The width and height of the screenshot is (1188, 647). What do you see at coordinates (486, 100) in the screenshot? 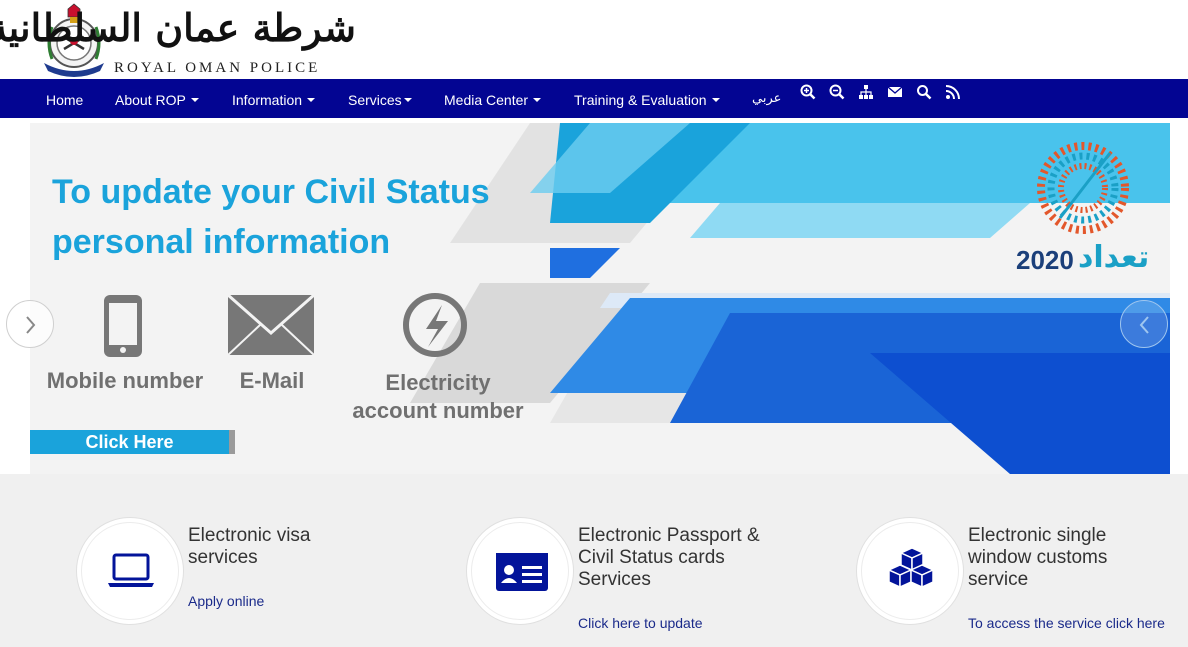
I see `nav-media-label: Media Center` at bounding box center [486, 100].